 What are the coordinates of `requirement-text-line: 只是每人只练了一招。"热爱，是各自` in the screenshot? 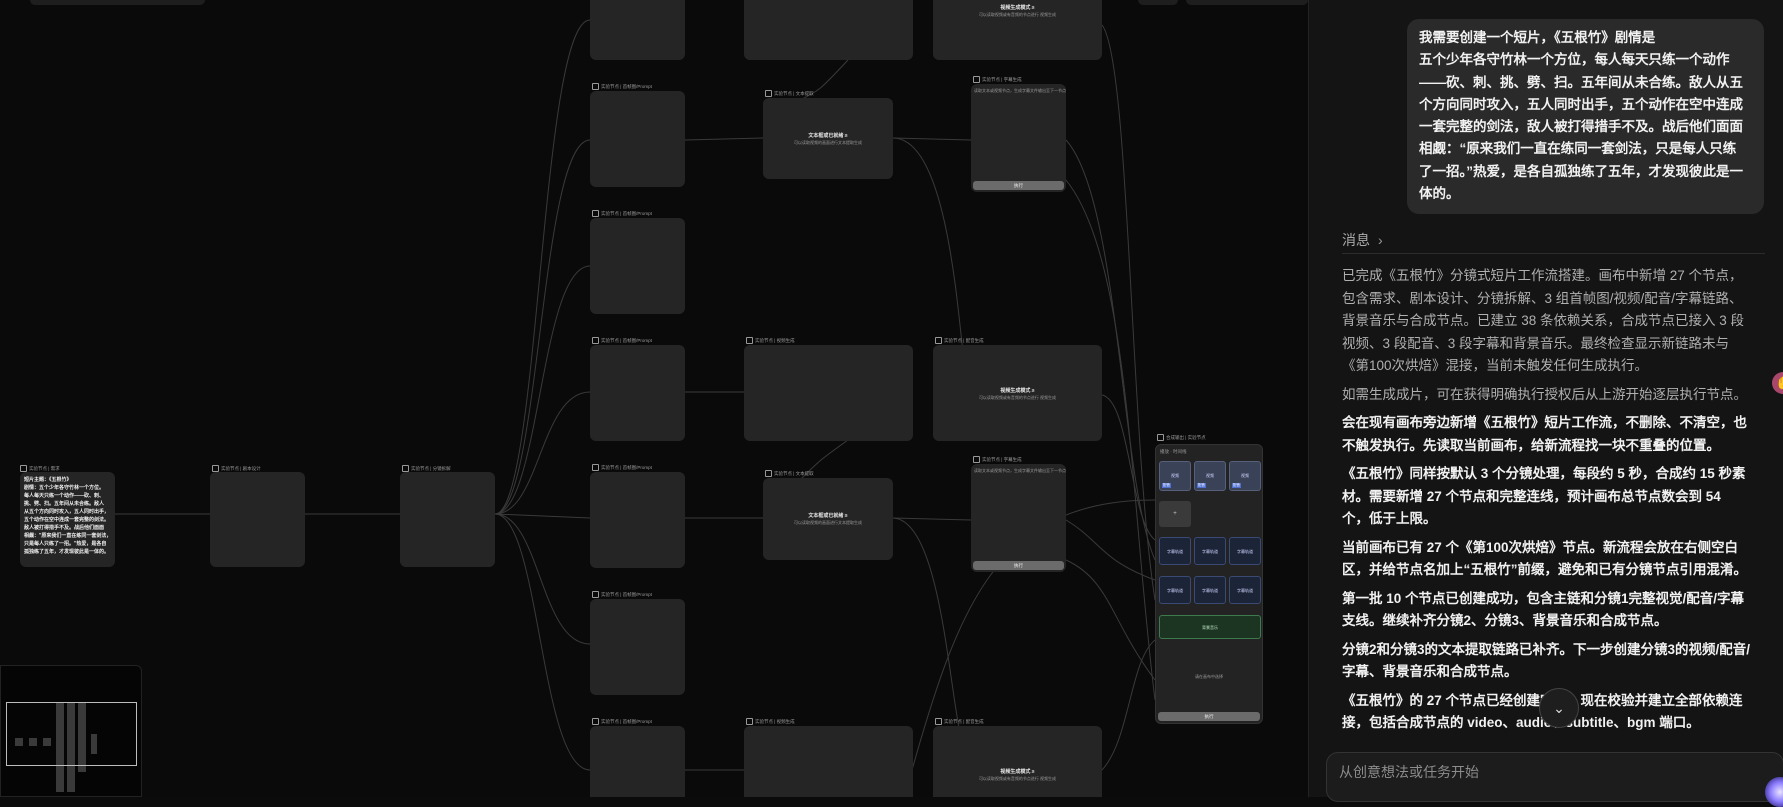 It's located at (65, 544).